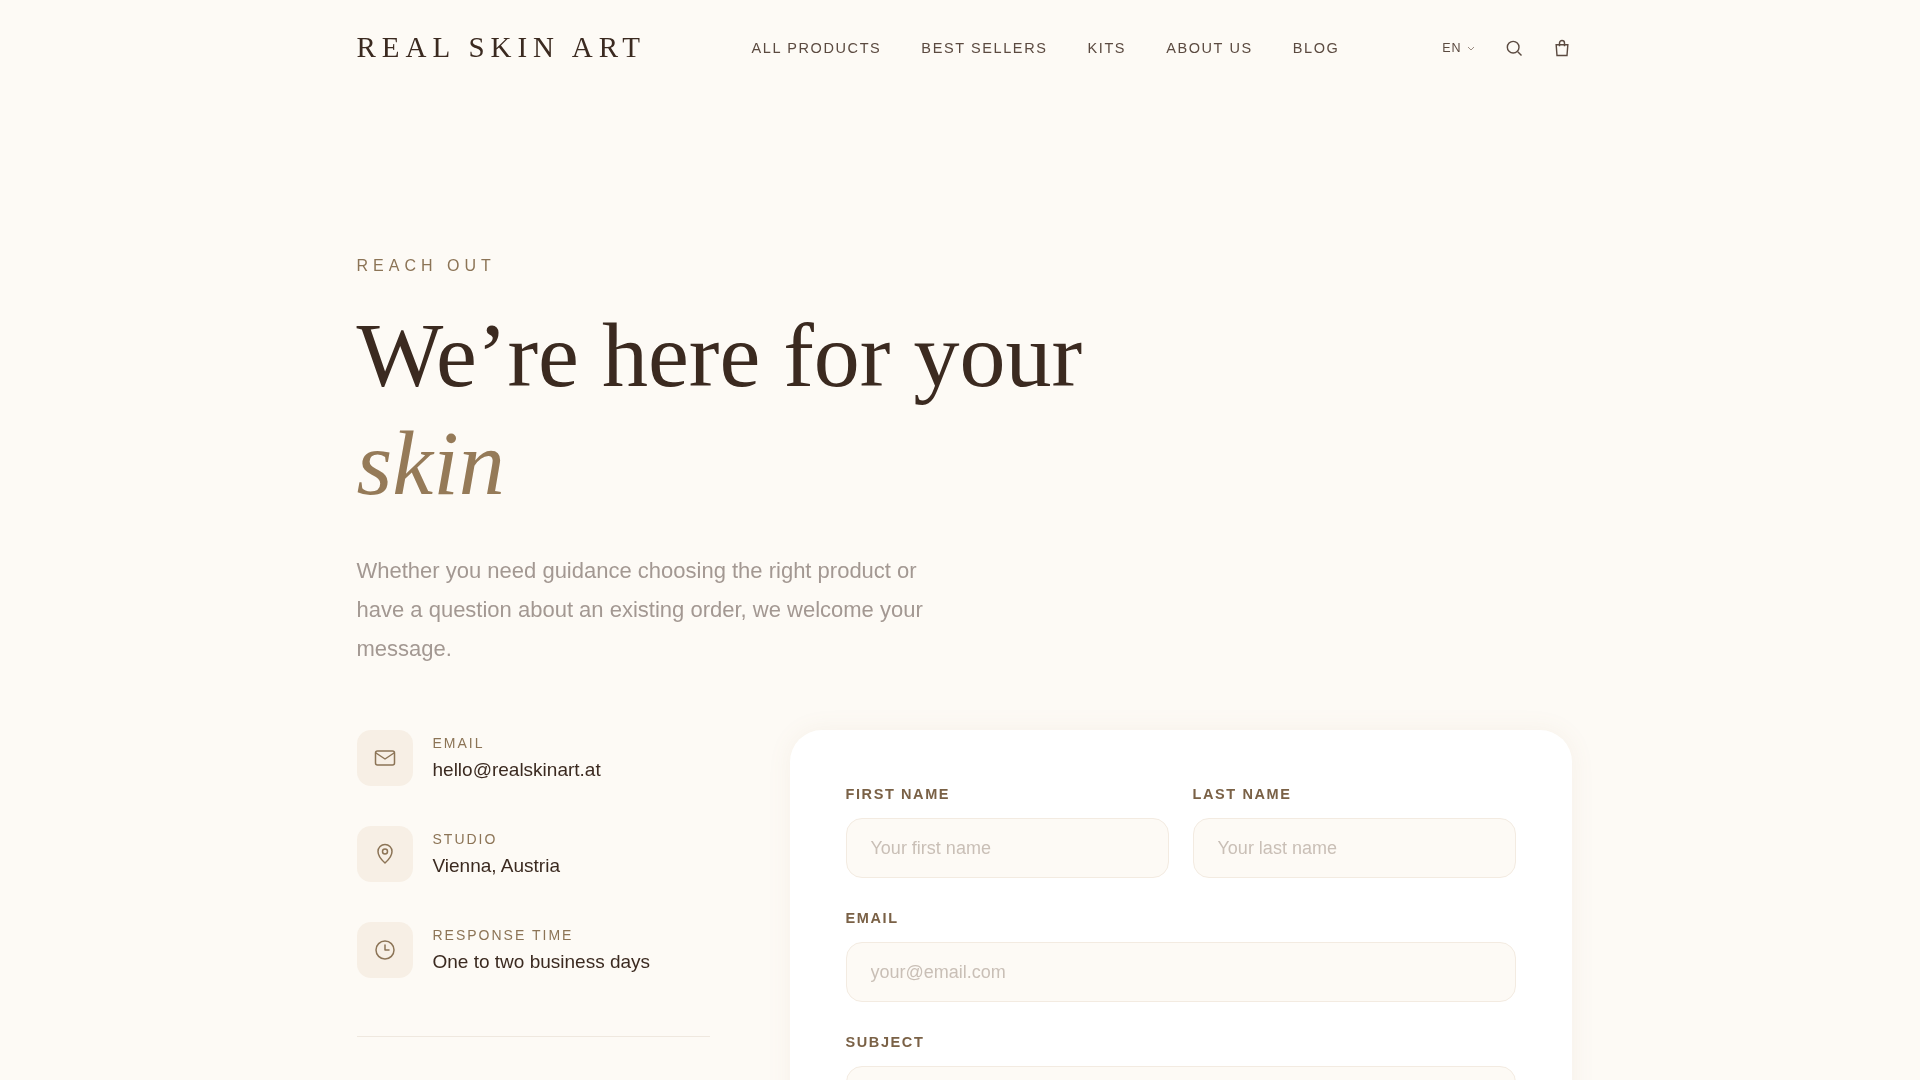 Image resolution: width=1920 pixels, height=1080 pixels. Describe the element at coordinates (554, 47) in the screenshot. I see `brand-logo: REAL SKIN ART` at that location.